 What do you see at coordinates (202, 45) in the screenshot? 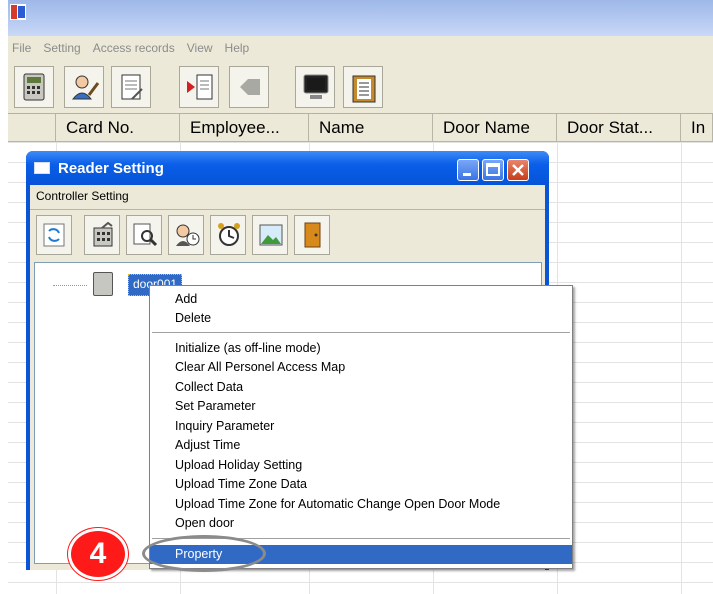
I see `menu-view: View` at bounding box center [202, 45].